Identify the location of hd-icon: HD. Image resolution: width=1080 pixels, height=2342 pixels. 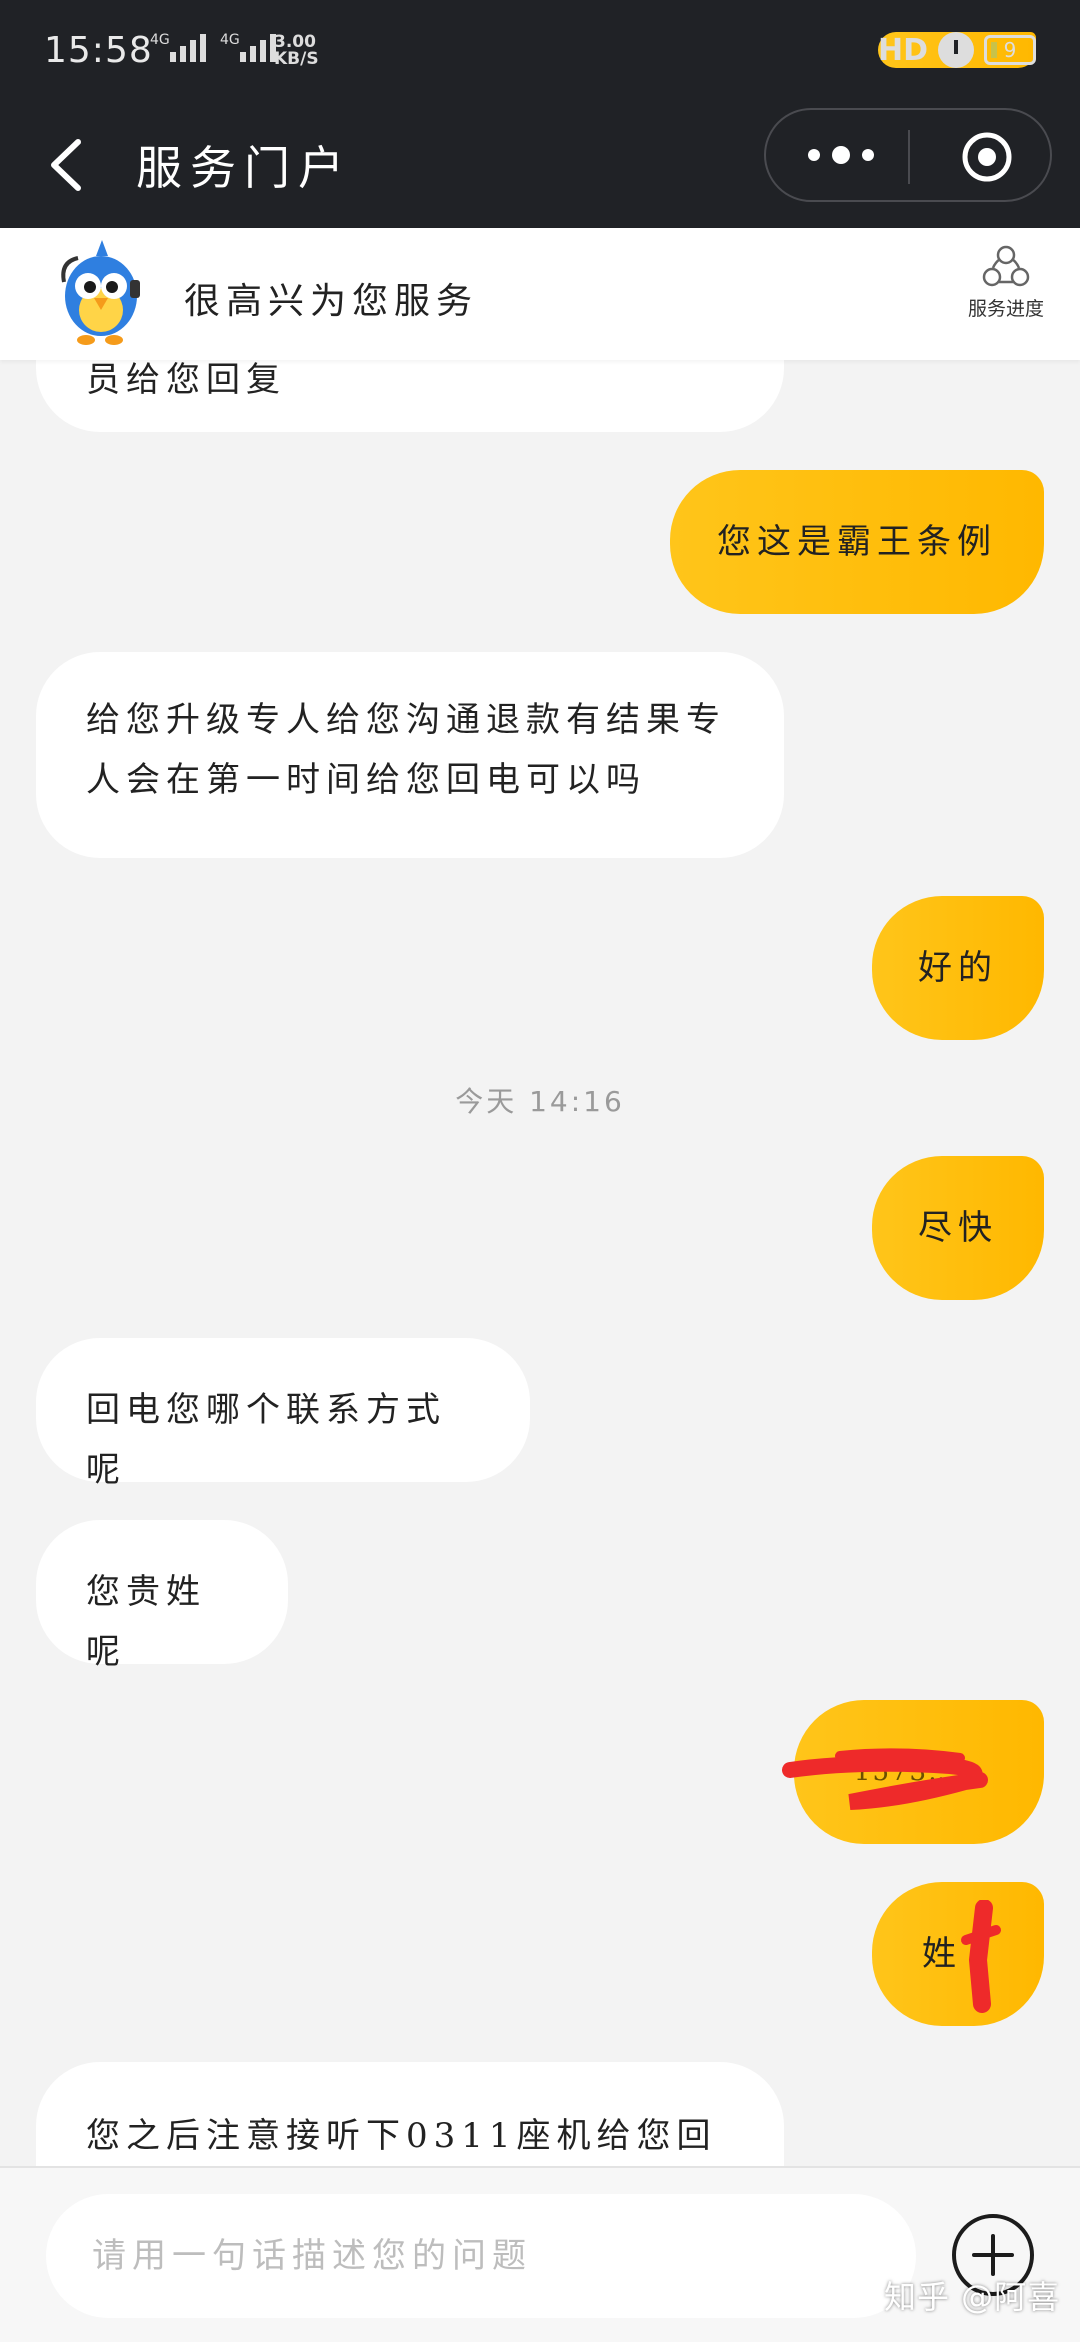
(902, 50).